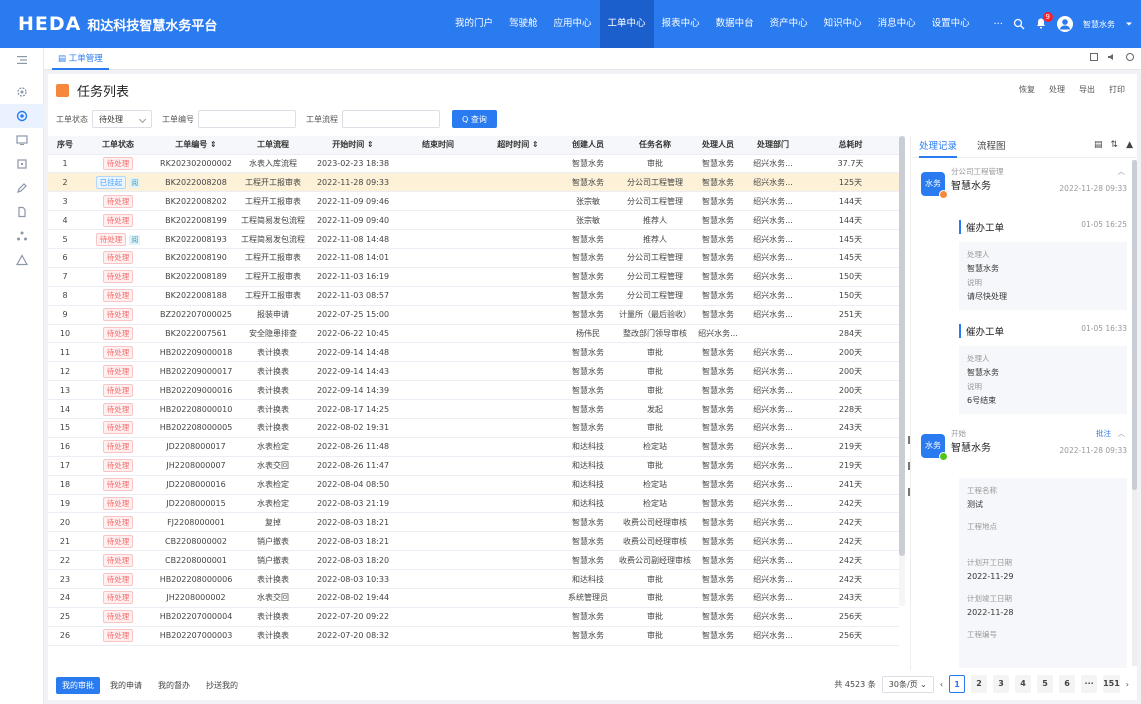 This screenshot has height=704, width=1141. Describe the element at coordinates (951, 24) in the screenshot. I see `nav-item: 设置中心` at that location.